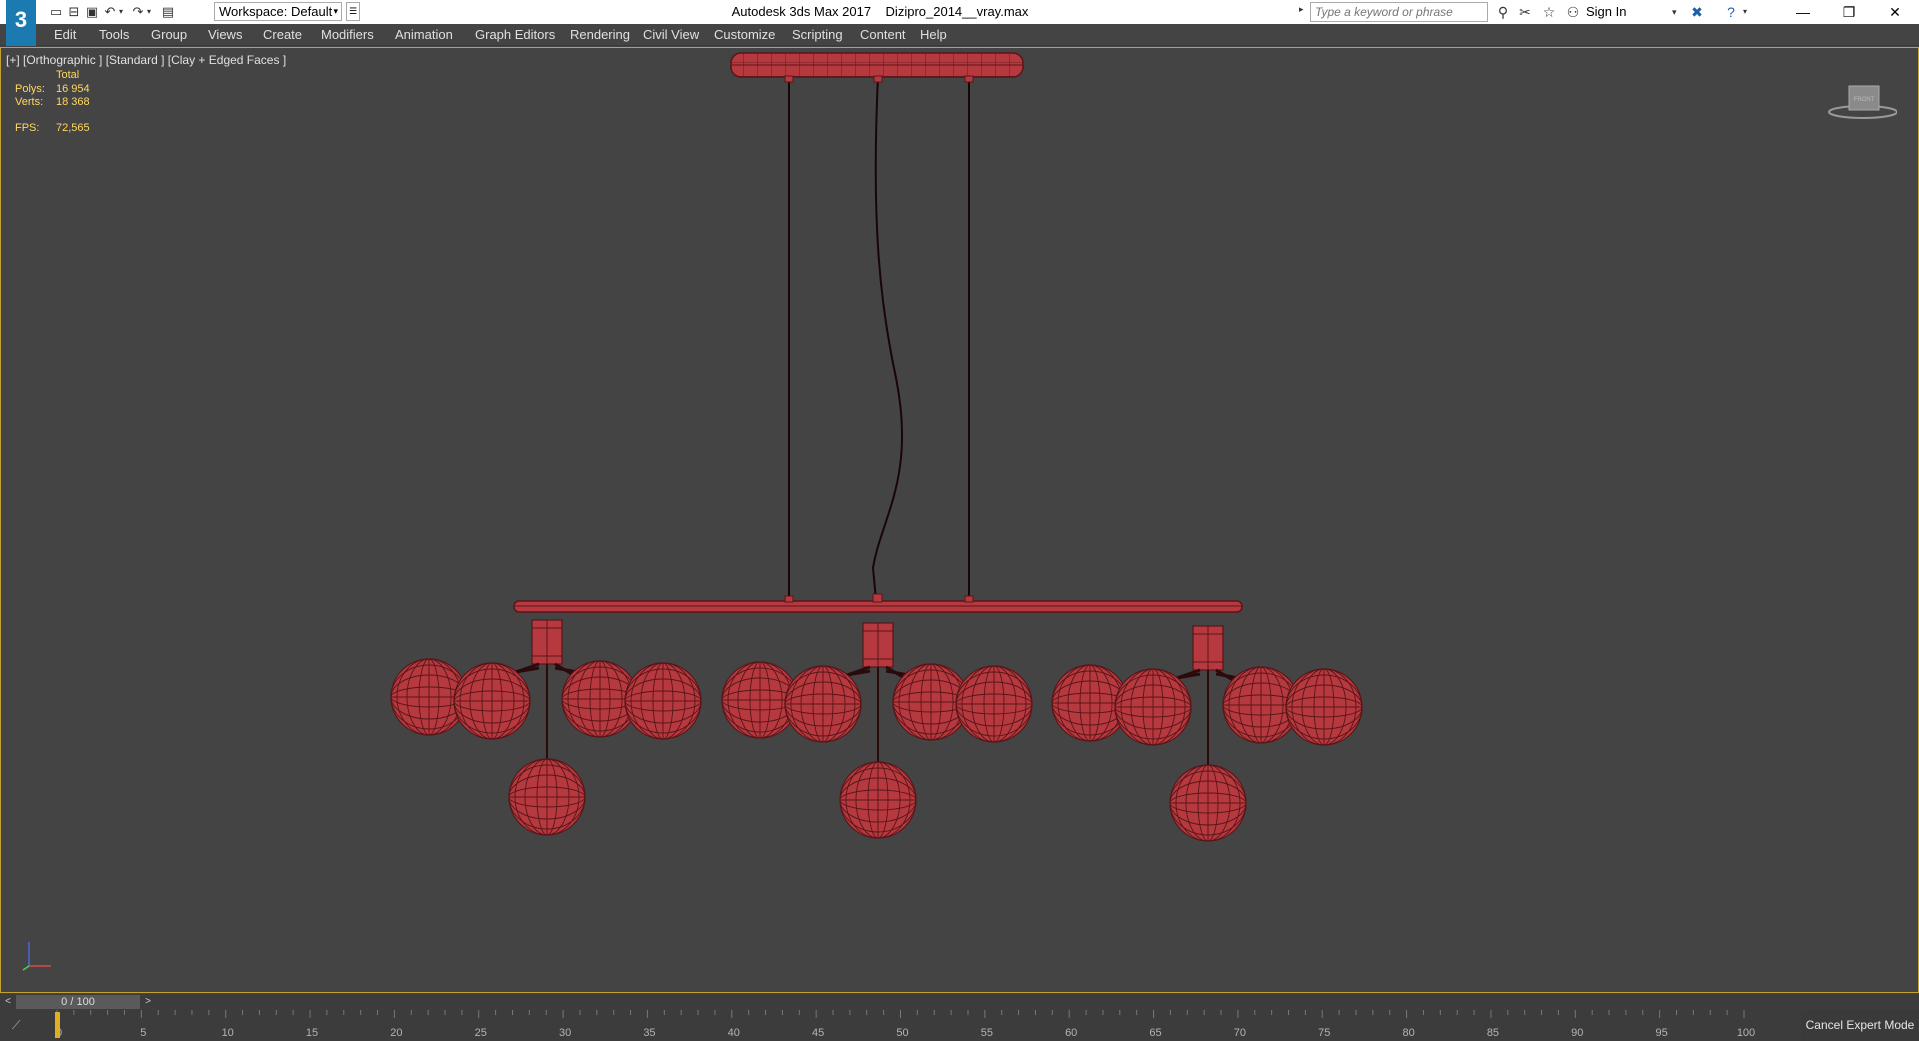  Describe the element at coordinates (565, 1033) in the screenshot. I see `frame-tick-label: 30` at that location.